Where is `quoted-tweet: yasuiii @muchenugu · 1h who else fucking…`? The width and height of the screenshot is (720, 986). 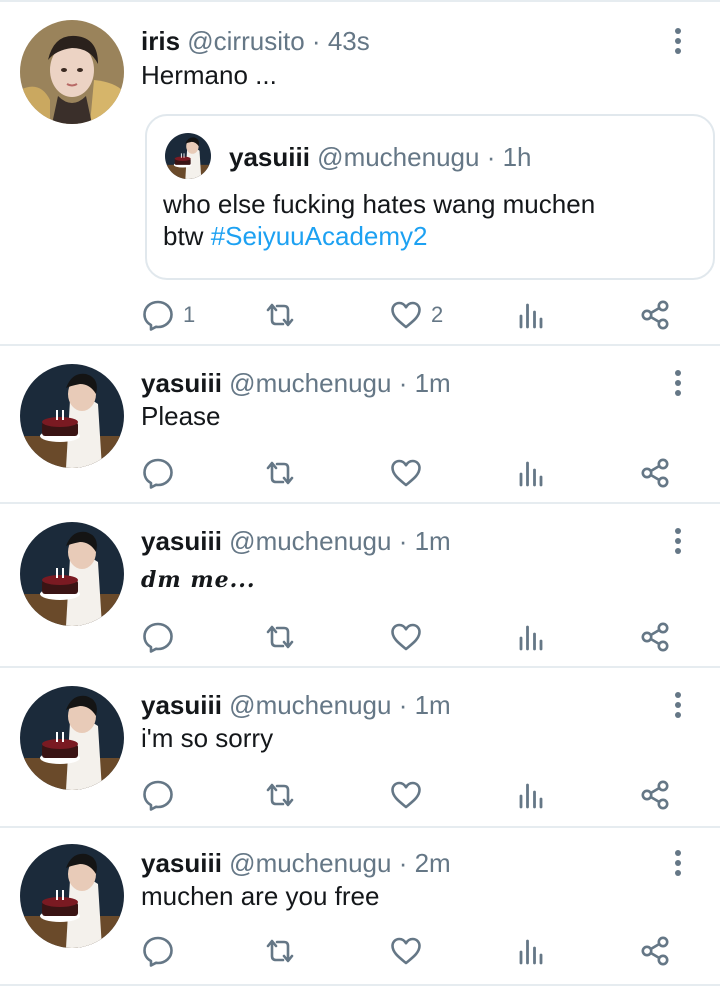 quoted-tweet: yasuiii @muchenugu · 1h who else fucking… is located at coordinates (430, 197).